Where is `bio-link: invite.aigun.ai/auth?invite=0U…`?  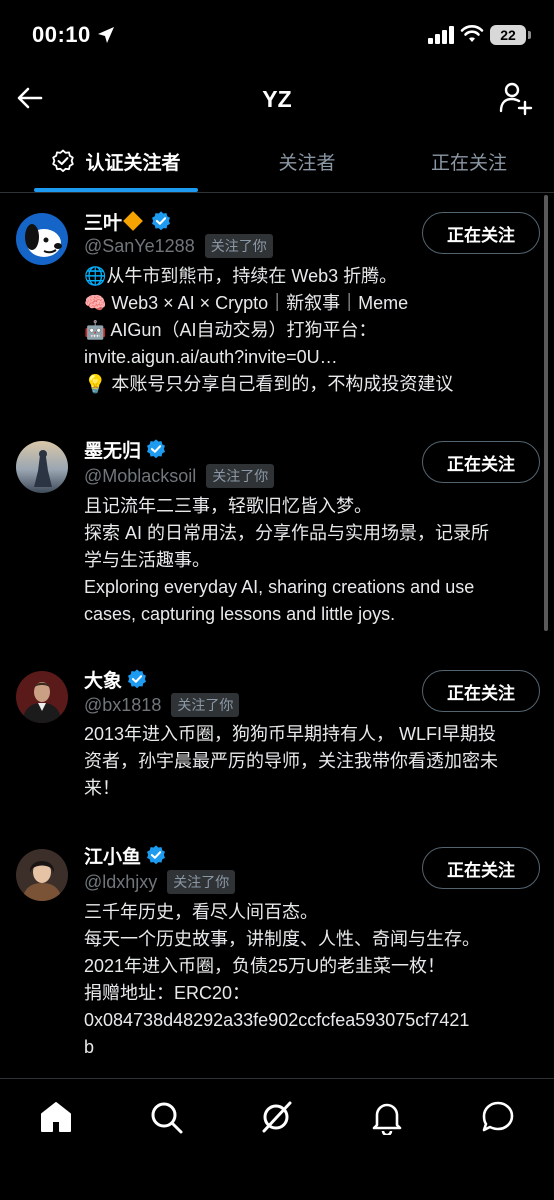 bio-link: invite.aigun.ai/auth?invite=0U… is located at coordinates (313, 357).